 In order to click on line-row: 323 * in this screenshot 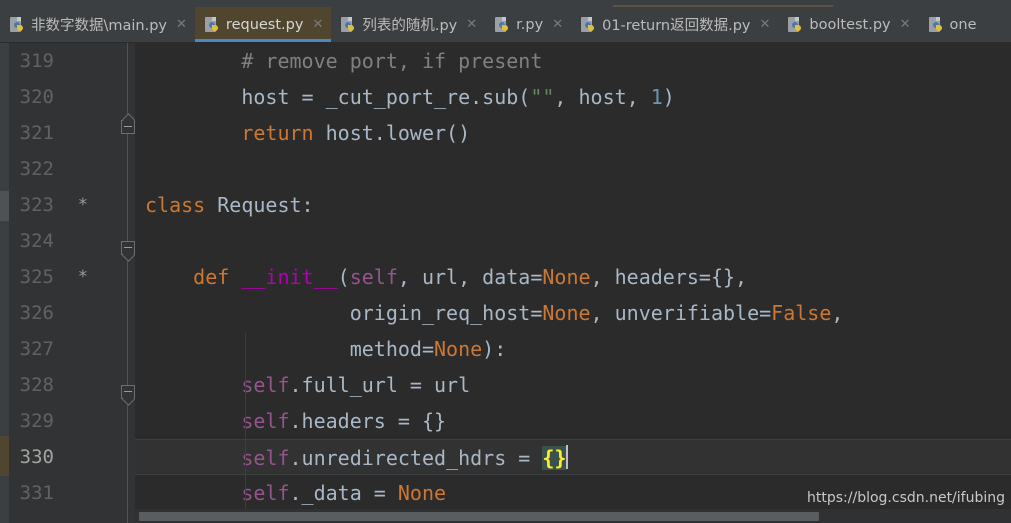, I will do `click(72, 205)`.